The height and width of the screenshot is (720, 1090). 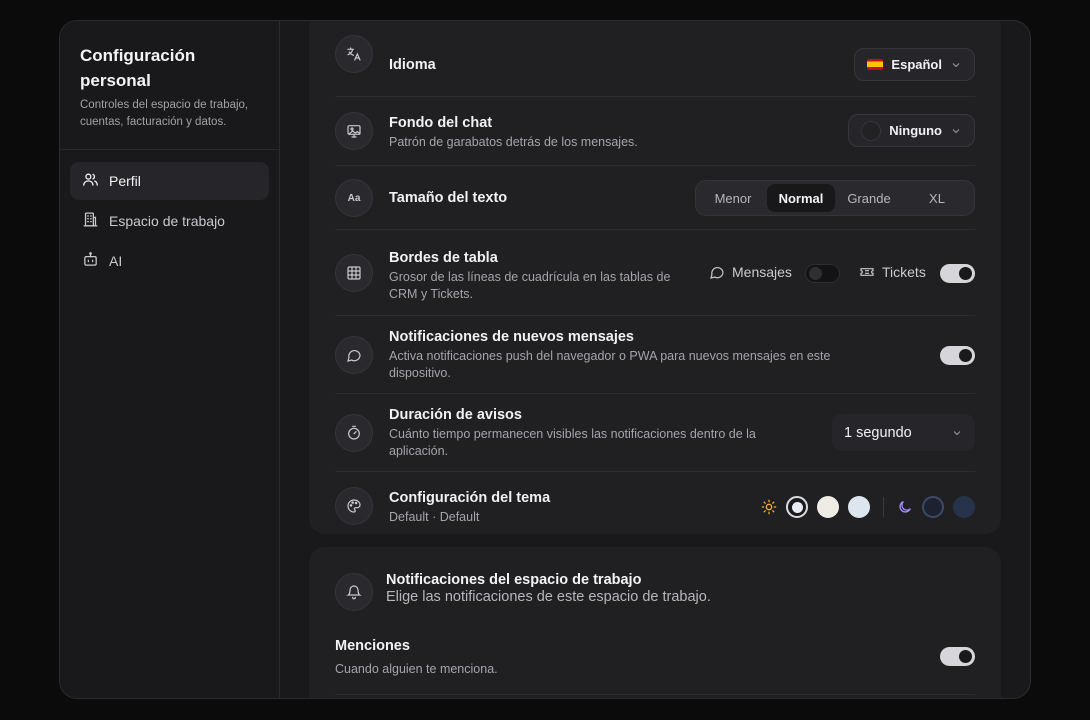 What do you see at coordinates (434, 517) in the screenshot?
I see `theme-desc: Default · Default` at bounding box center [434, 517].